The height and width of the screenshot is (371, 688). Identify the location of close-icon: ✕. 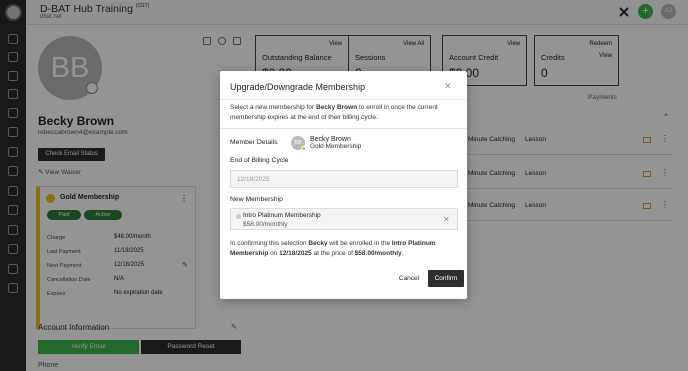
(448, 86).